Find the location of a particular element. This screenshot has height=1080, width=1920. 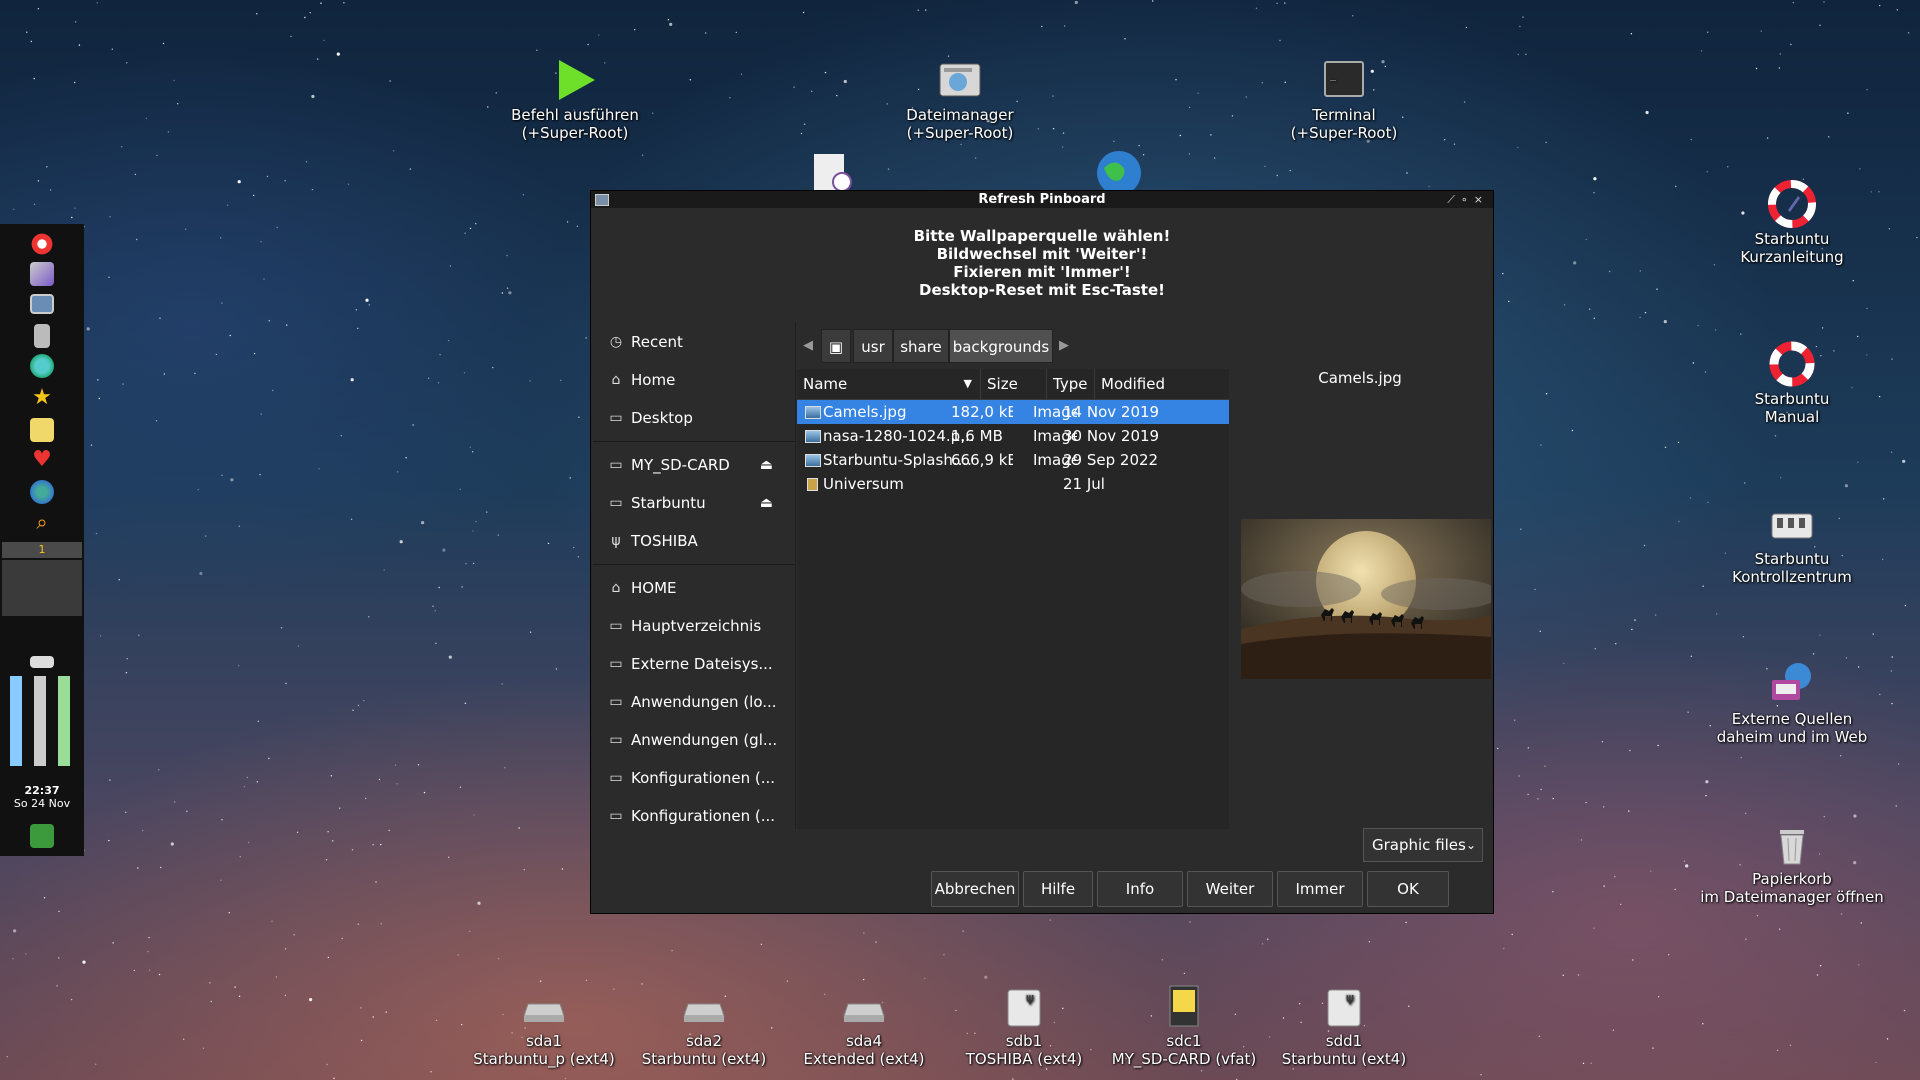

globe-icon is located at coordinates (1119, 170).